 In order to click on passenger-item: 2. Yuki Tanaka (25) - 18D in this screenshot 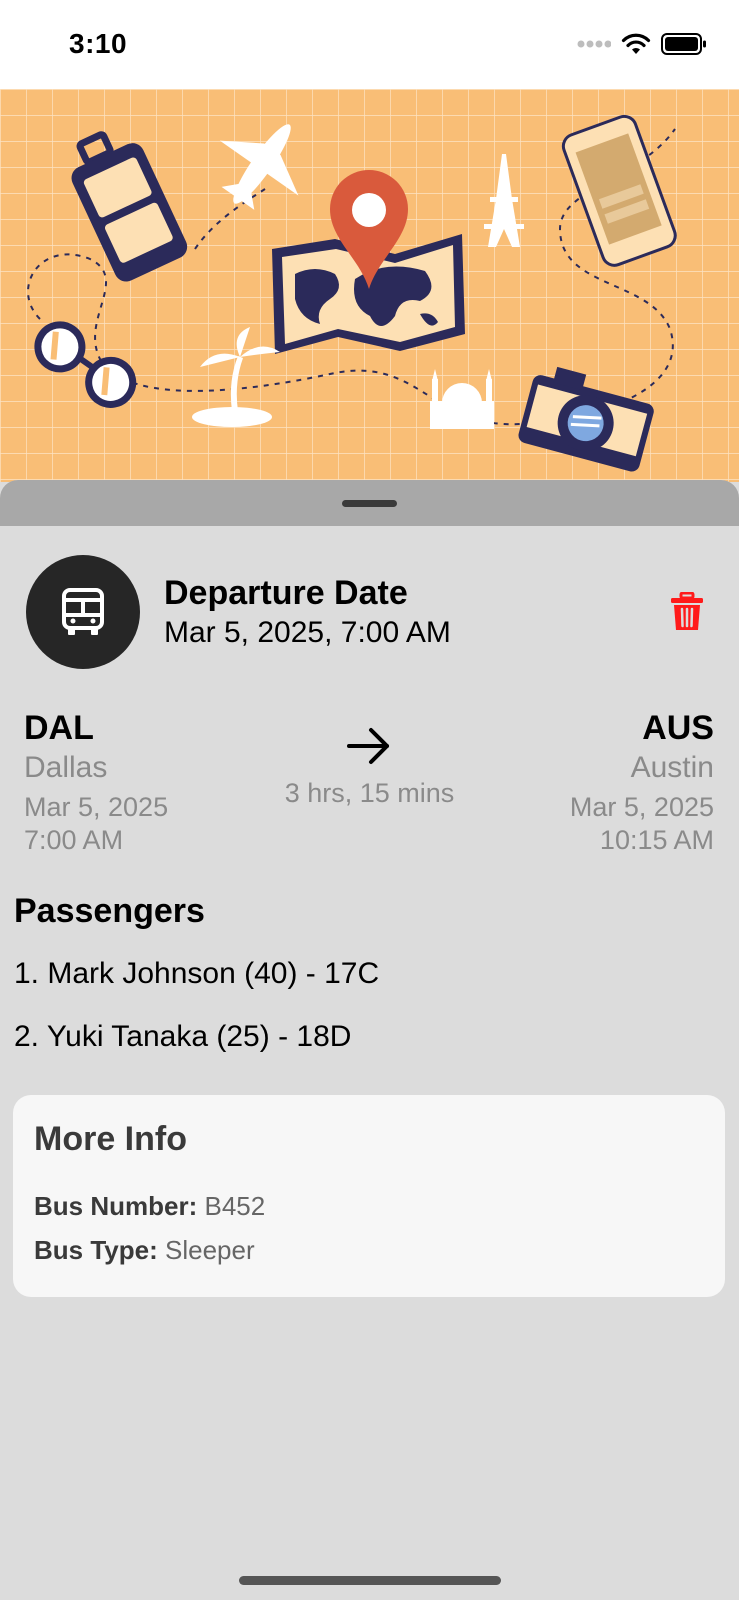, I will do `click(183, 1036)`.